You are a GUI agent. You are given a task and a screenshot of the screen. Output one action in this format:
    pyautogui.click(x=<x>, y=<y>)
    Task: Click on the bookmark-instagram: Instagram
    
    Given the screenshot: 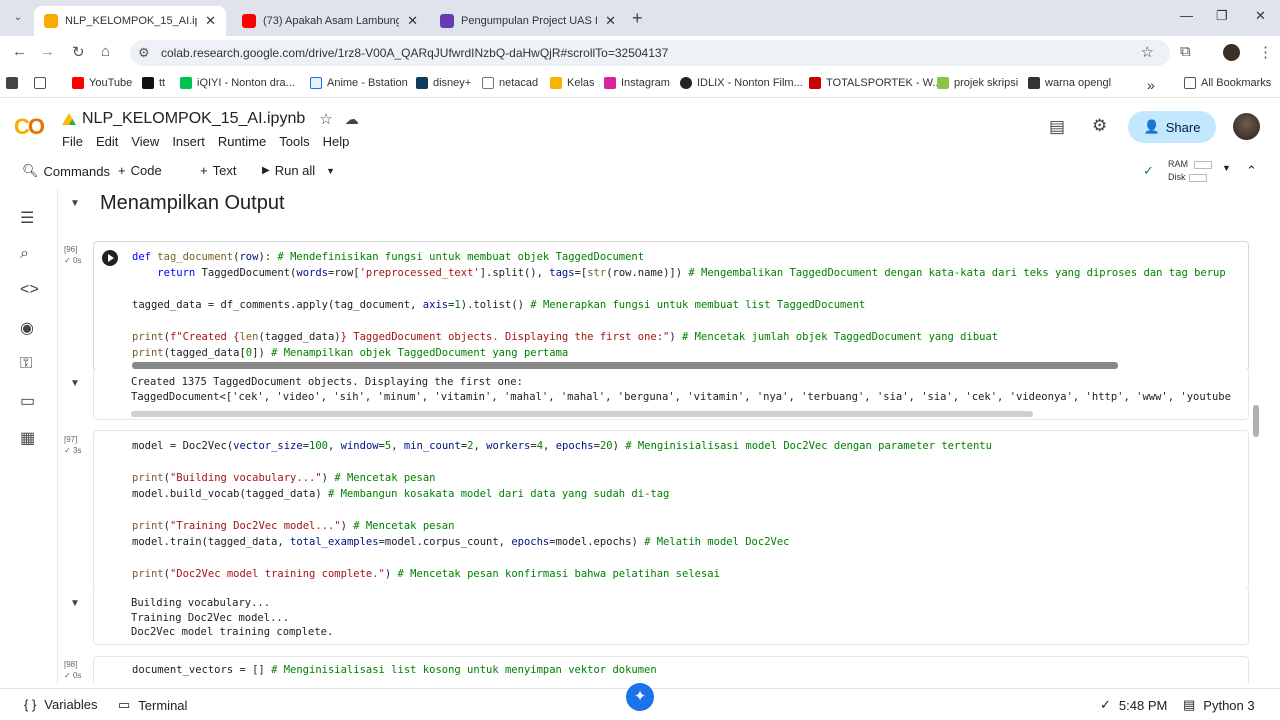 What is the action you would take?
    pyautogui.click(x=637, y=83)
    